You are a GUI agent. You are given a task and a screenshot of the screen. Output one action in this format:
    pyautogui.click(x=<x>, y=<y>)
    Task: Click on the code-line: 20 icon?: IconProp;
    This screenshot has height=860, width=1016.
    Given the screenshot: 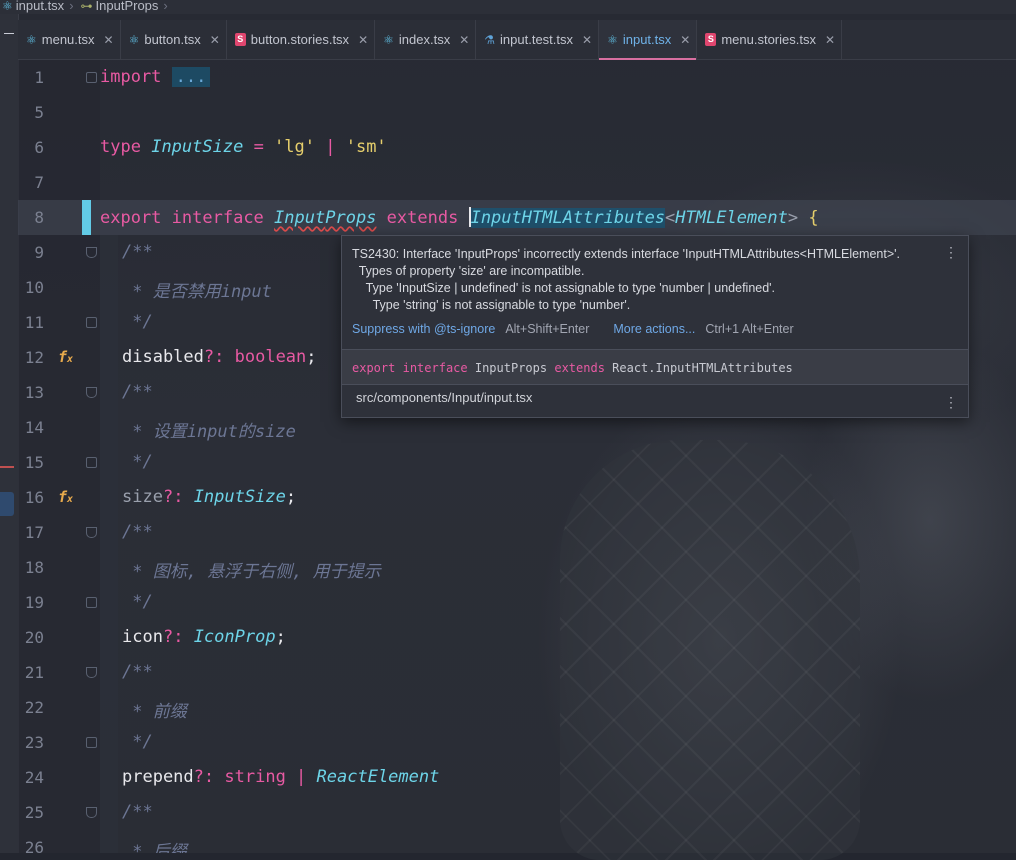 What is the action you would take?
    pyautogui.click(x=517, y=637)
    